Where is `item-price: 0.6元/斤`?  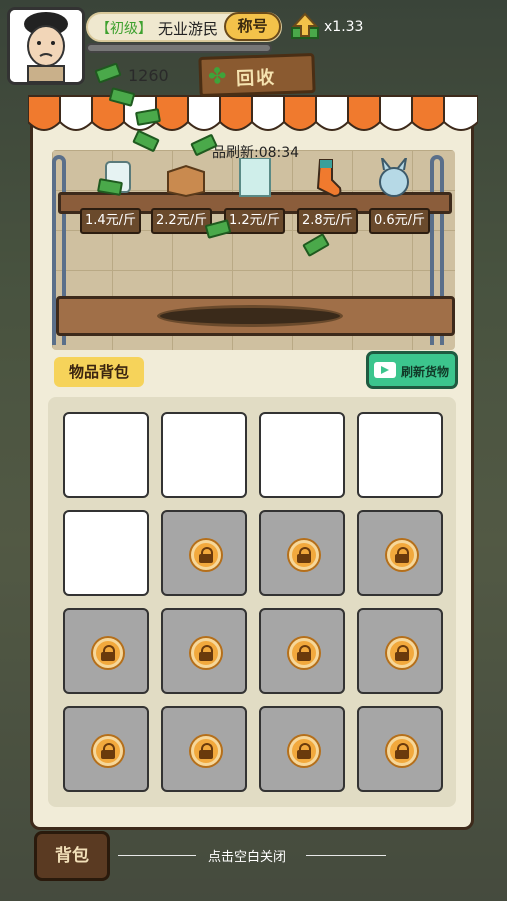 item-price: 0.6元/斤 is located at coordinates (399, 221).